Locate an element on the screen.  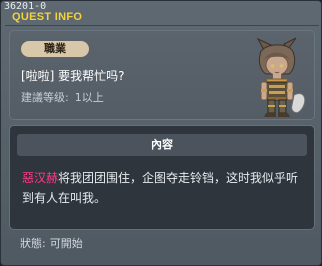
window-title: QUEST INFO is located at coordinates (47, 17).